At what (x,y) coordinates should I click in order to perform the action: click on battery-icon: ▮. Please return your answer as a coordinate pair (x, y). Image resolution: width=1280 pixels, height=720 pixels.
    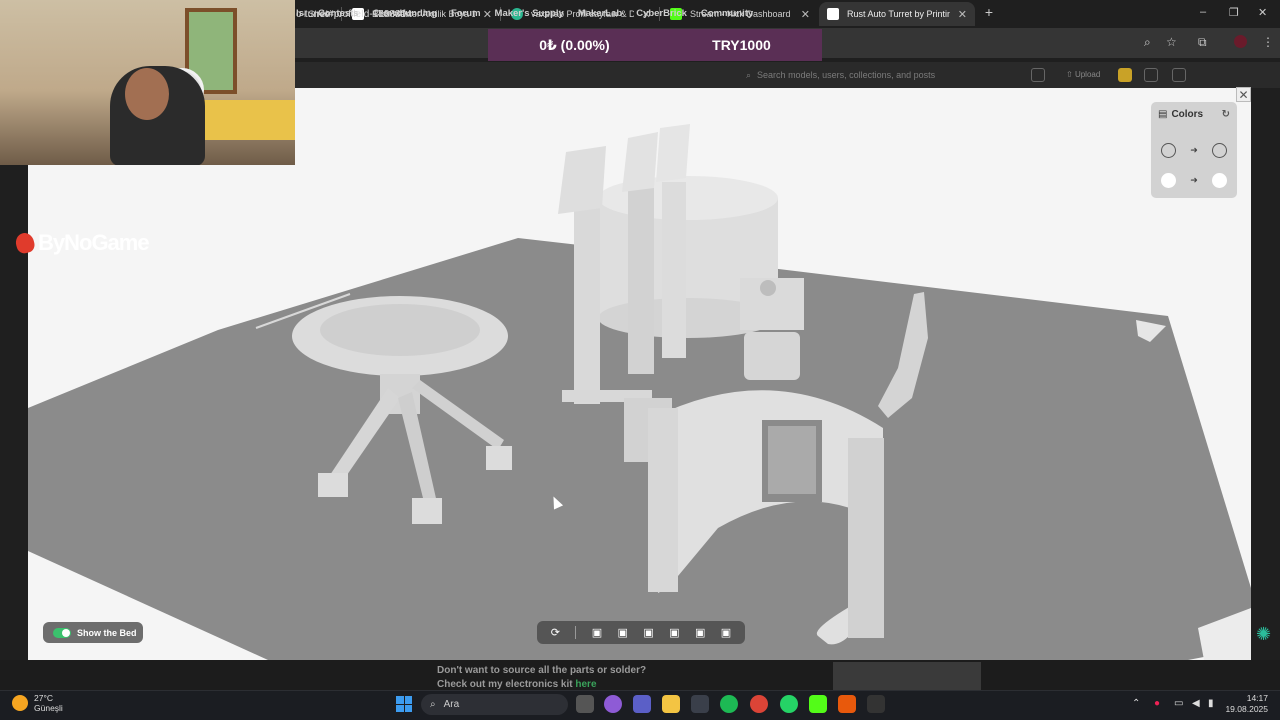
    Looking at the image, I should click on (1211, 703).